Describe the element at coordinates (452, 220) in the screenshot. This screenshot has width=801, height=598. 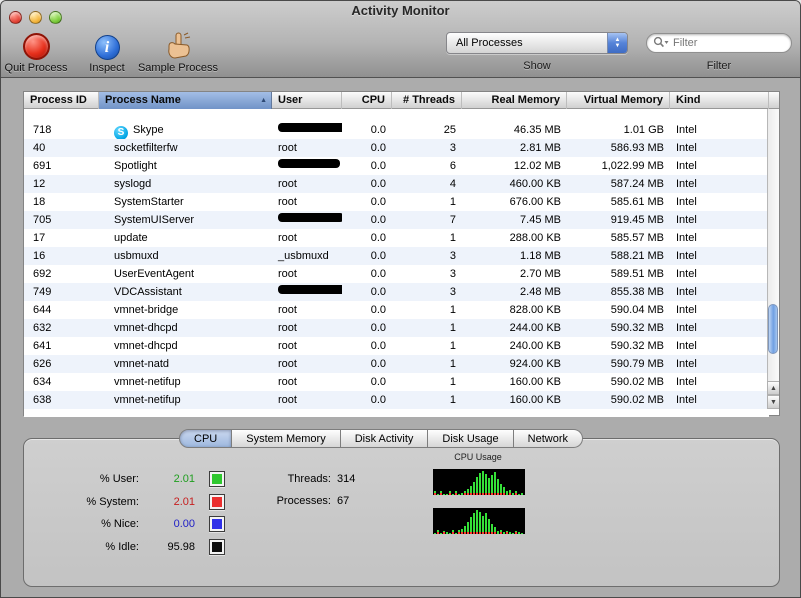
I see `cell-threads: 7` at that location.